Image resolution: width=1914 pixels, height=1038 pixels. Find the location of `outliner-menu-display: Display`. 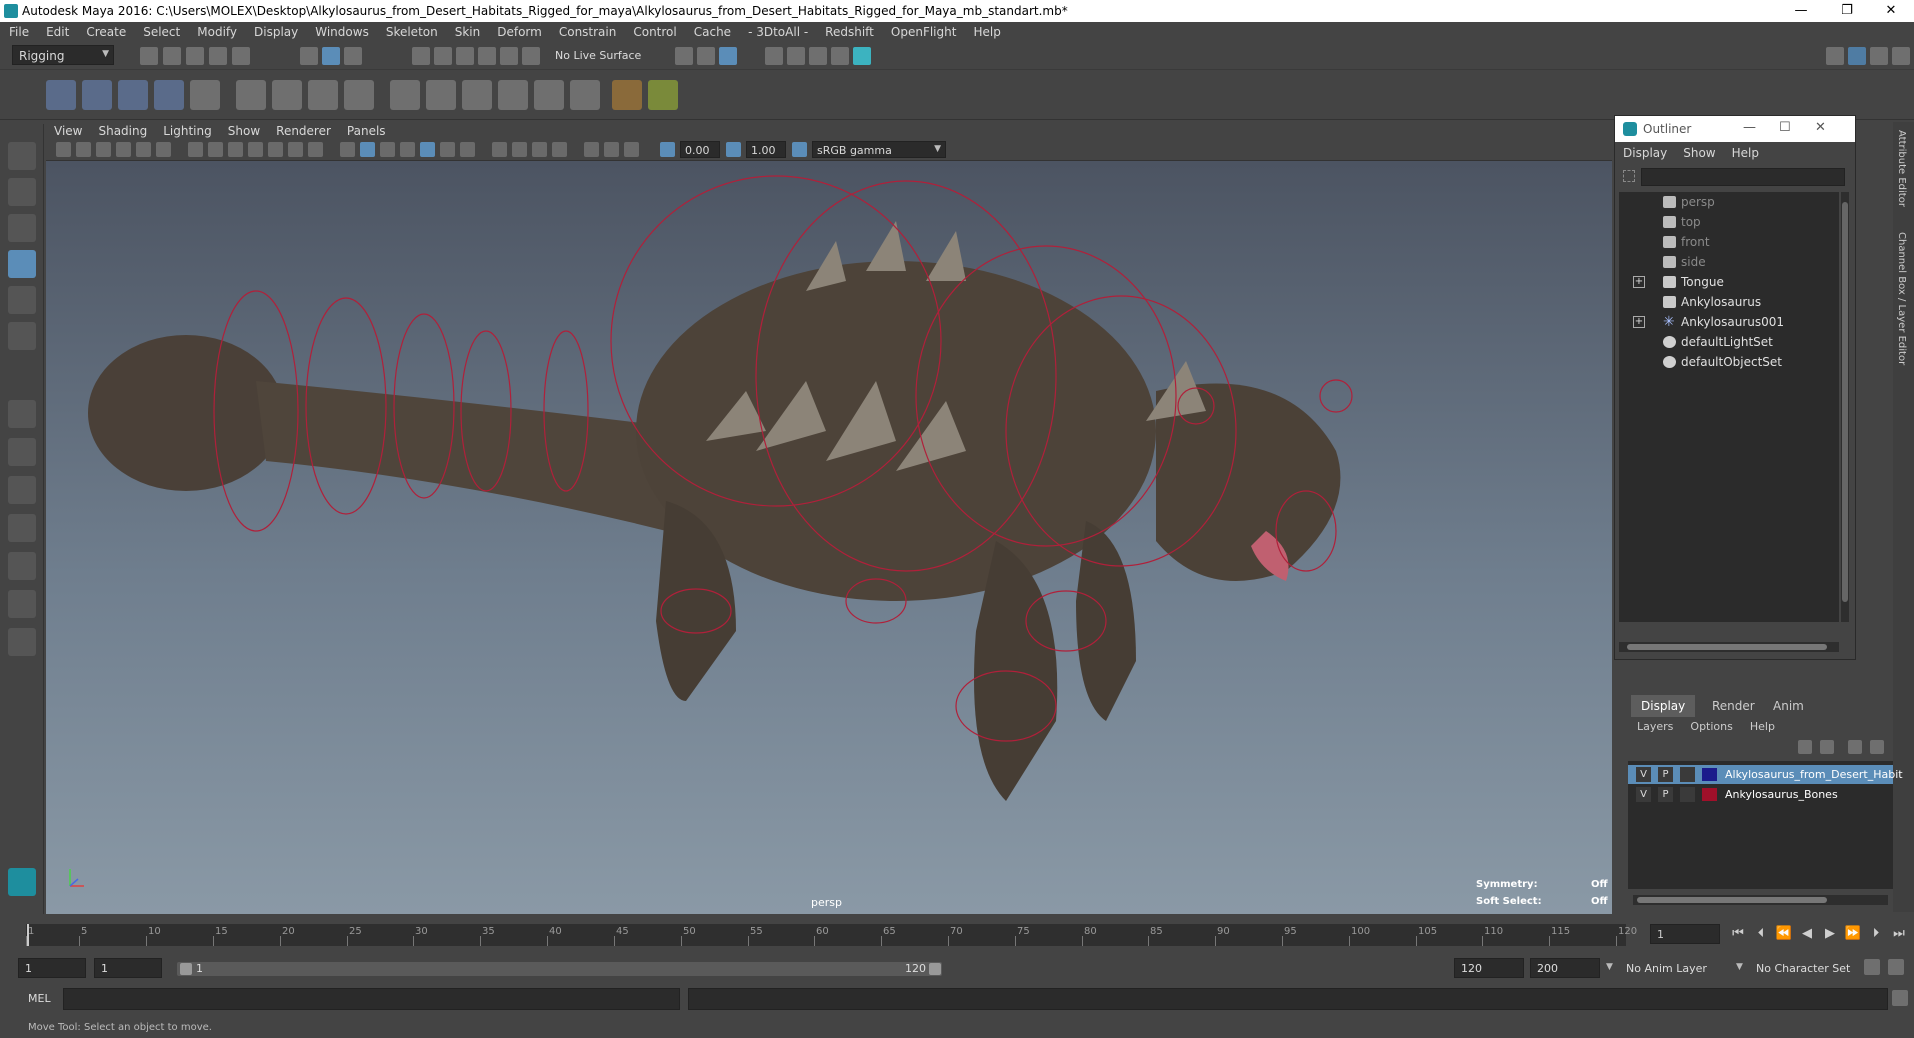

outliner-menu-display: Display is located at coordinates (1645, 152).